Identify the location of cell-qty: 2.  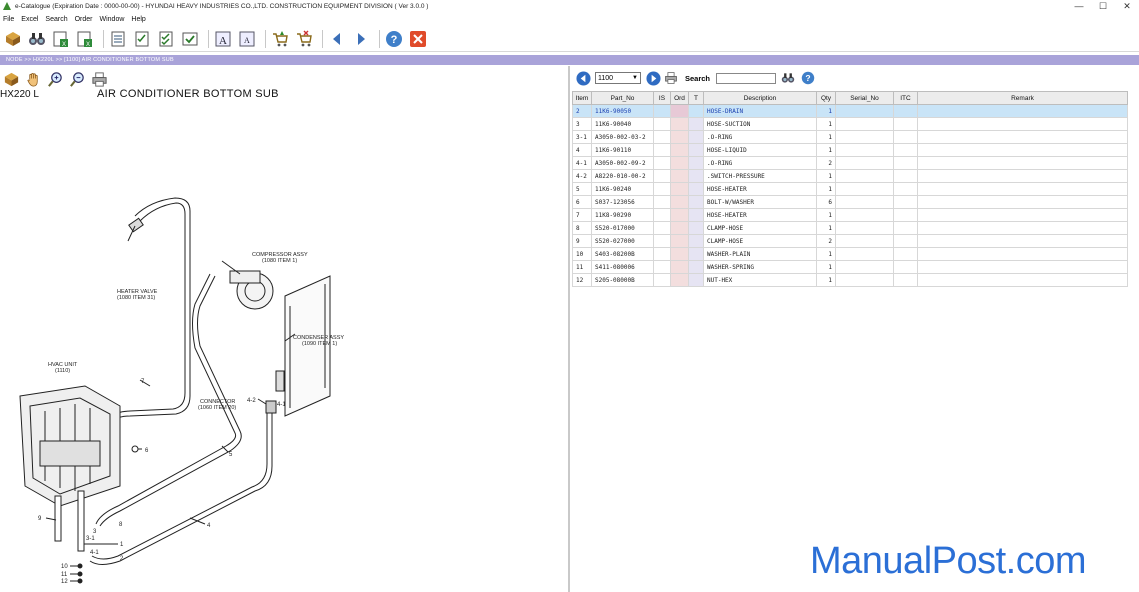
(826, 241).